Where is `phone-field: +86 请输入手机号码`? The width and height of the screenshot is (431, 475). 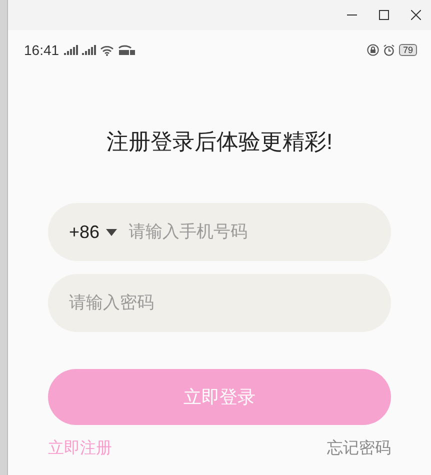 phone-field: +86 请输入手机号码 is located at coordinates (219, 232).